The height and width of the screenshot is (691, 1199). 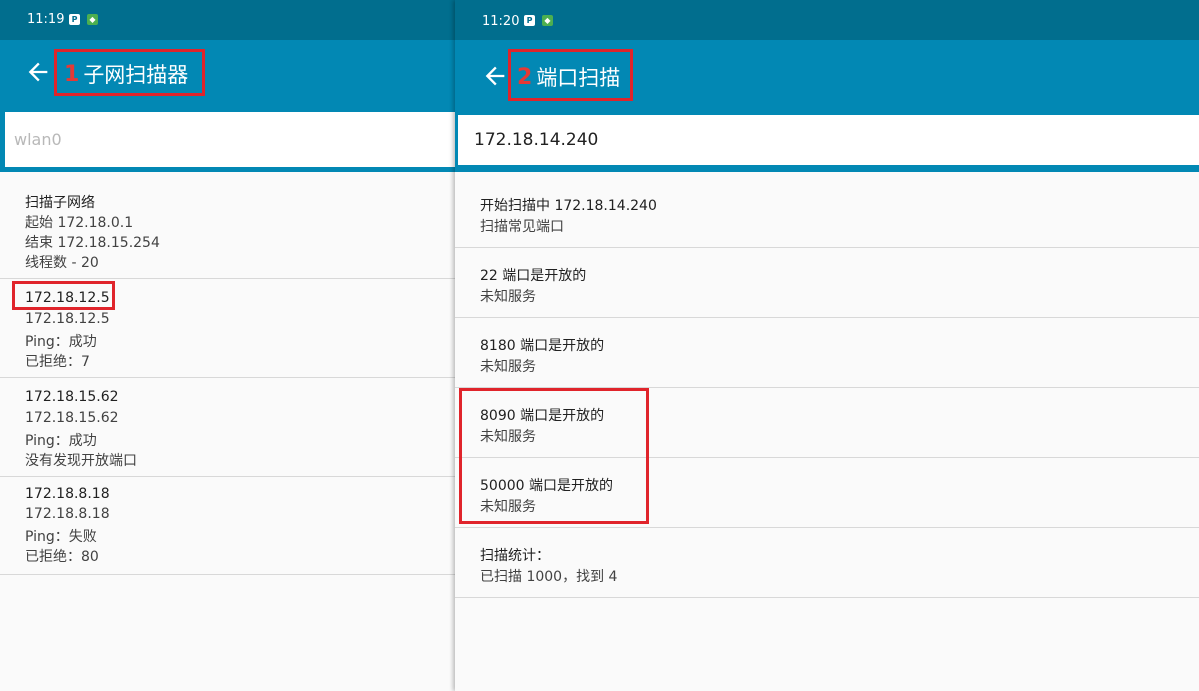 What do you see at coordinates (827, 353) in the screenshot?
I see `list-item: 8180 端口是开放的 未知服务` at bounding box center [827, 353].